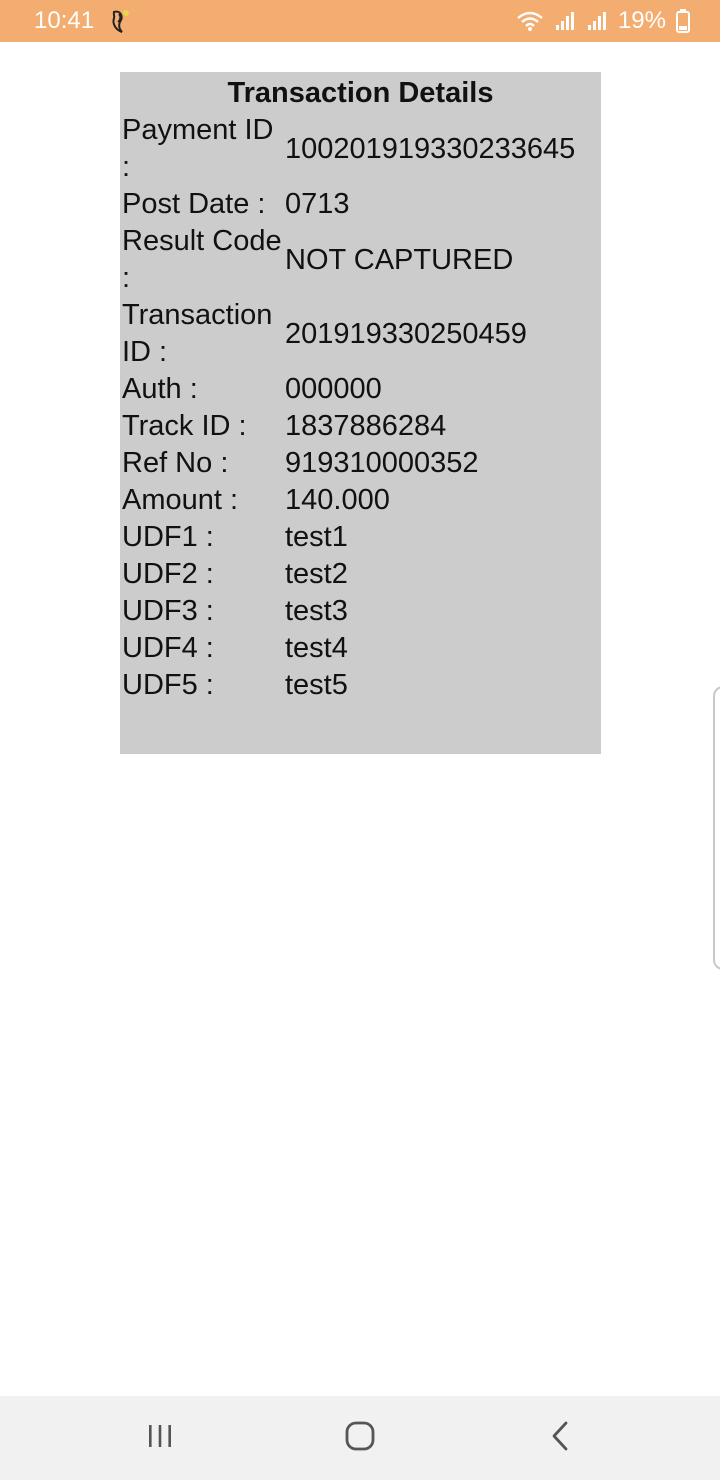  What do you see at coordinates (597, 21) in the screenshot?
I see `signal-icon-sim2` at bounding box center [597, 21].